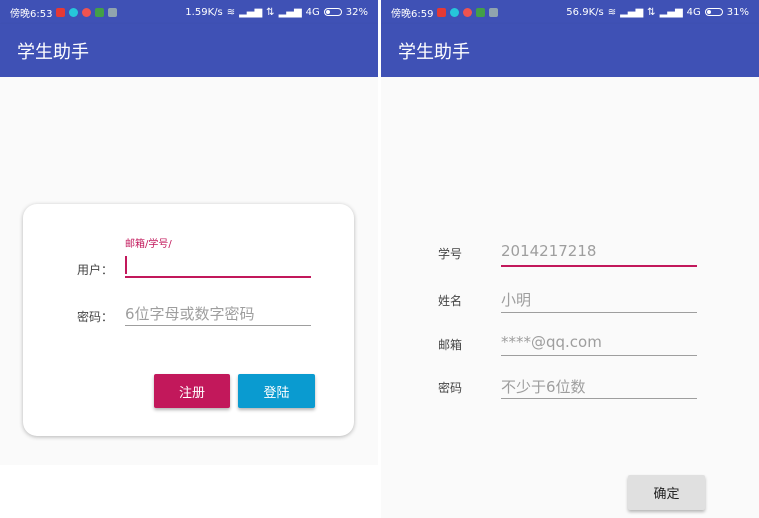  What do you see at coordinates (666, 492) in the screenshot?
I see `confirm-button: 确定` at bounding box center [666, 492].